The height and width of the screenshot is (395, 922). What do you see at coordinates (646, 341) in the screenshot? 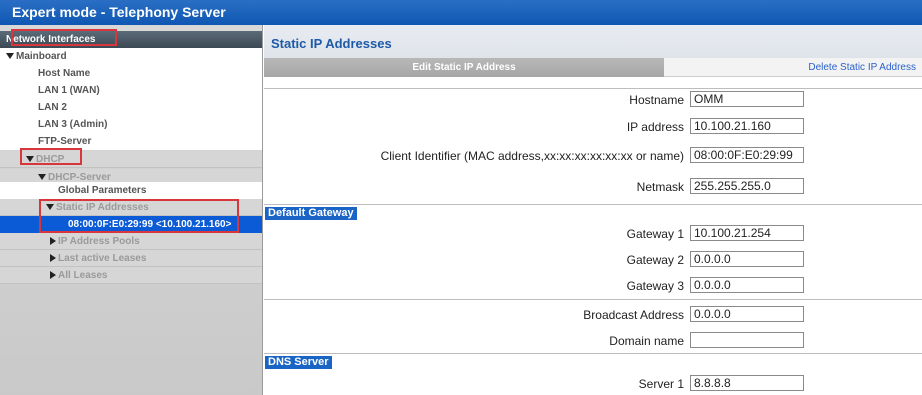
I see `domain-name-label: Domain name` at bounding box center [646, 341].